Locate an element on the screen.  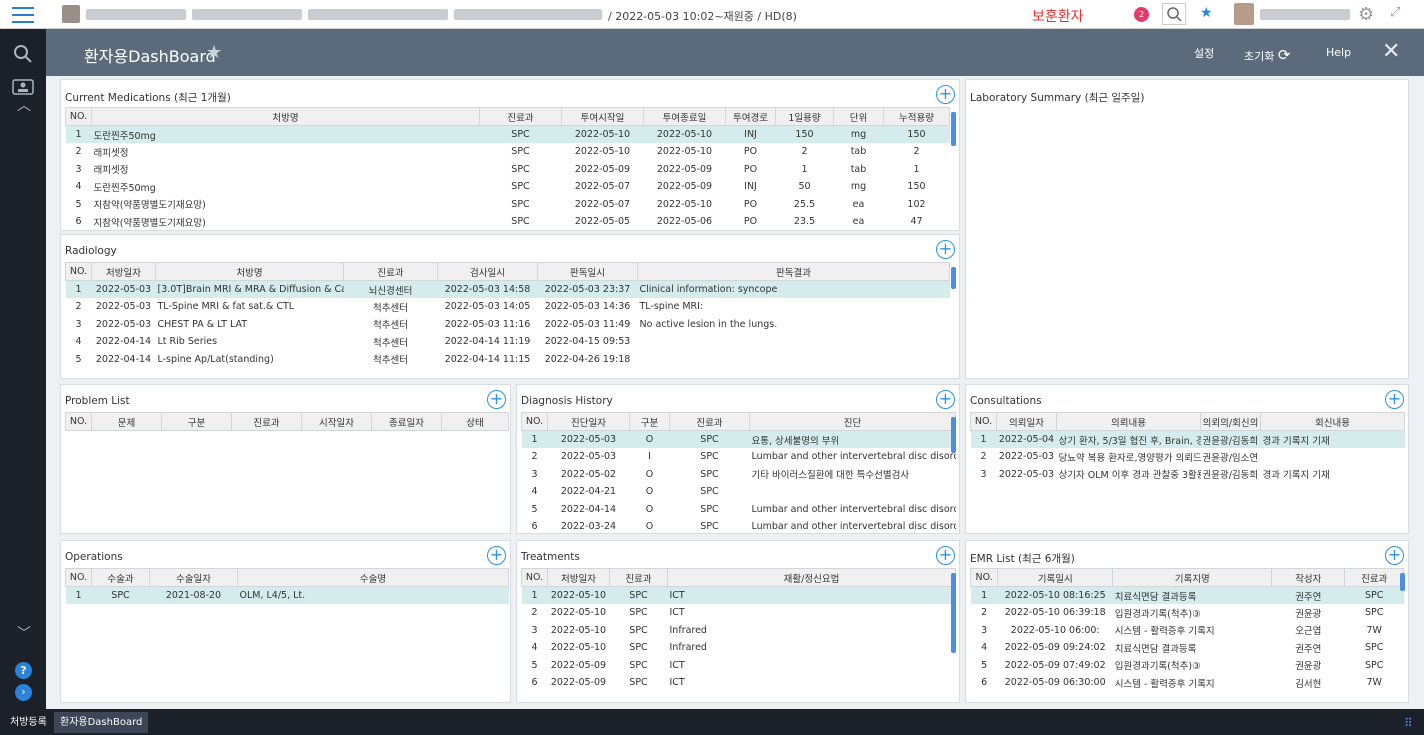
column-header: 투여시작일 is located at coordinates (602, 116).